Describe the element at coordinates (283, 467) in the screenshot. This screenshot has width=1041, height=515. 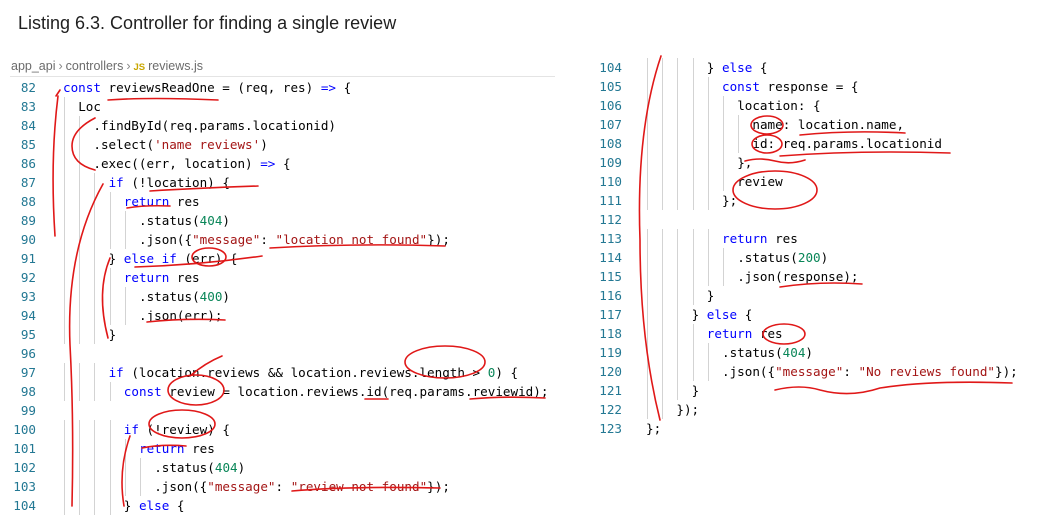
I see `code-line: 102 .status(404)` at that location.